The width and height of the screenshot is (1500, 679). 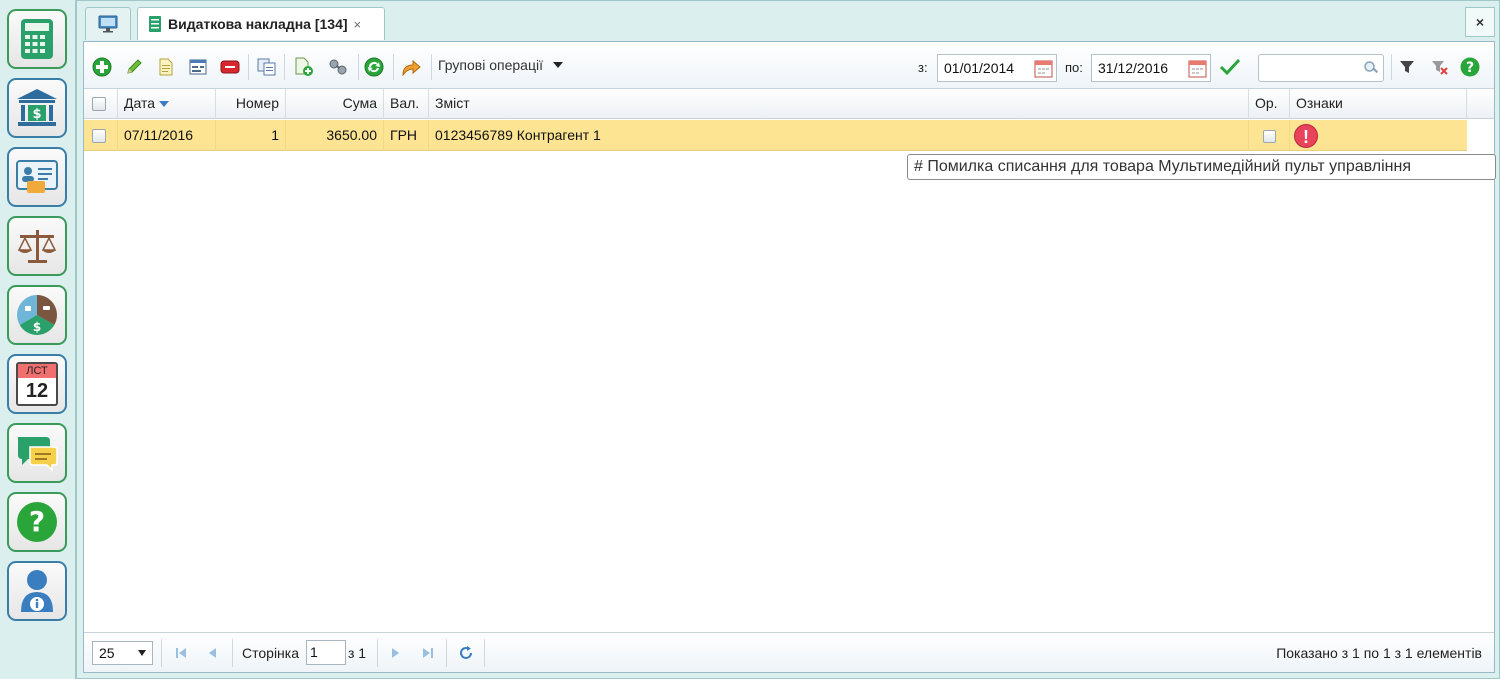 What do you see at coordinates (357, 653) in the screenshot?
I see `page-total-label: з 1` at bounding box center [357, 653].